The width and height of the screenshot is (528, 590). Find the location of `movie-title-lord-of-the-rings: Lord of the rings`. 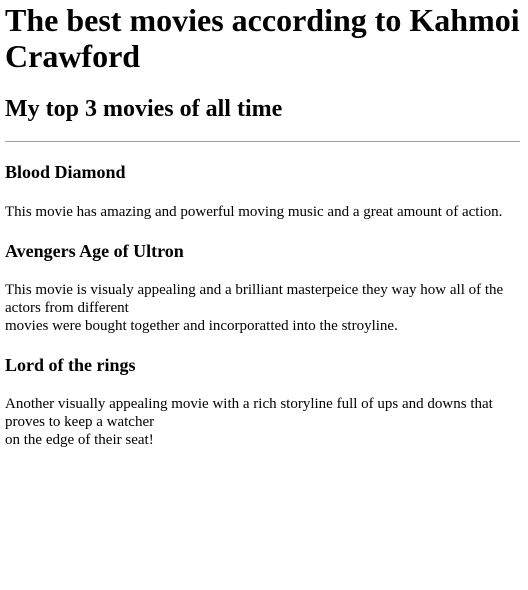

movie-title-lord-of-the-rings: Lord of the rings is located at coordinates (70, 365).